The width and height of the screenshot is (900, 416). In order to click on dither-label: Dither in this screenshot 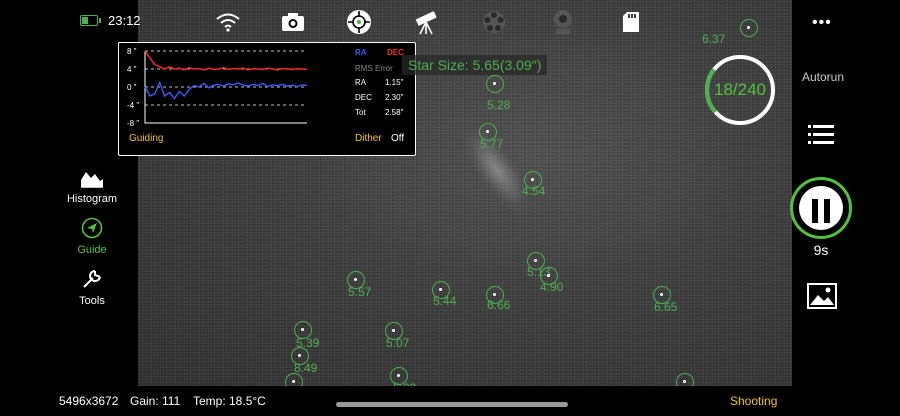, I will do `click(368, 138)`.